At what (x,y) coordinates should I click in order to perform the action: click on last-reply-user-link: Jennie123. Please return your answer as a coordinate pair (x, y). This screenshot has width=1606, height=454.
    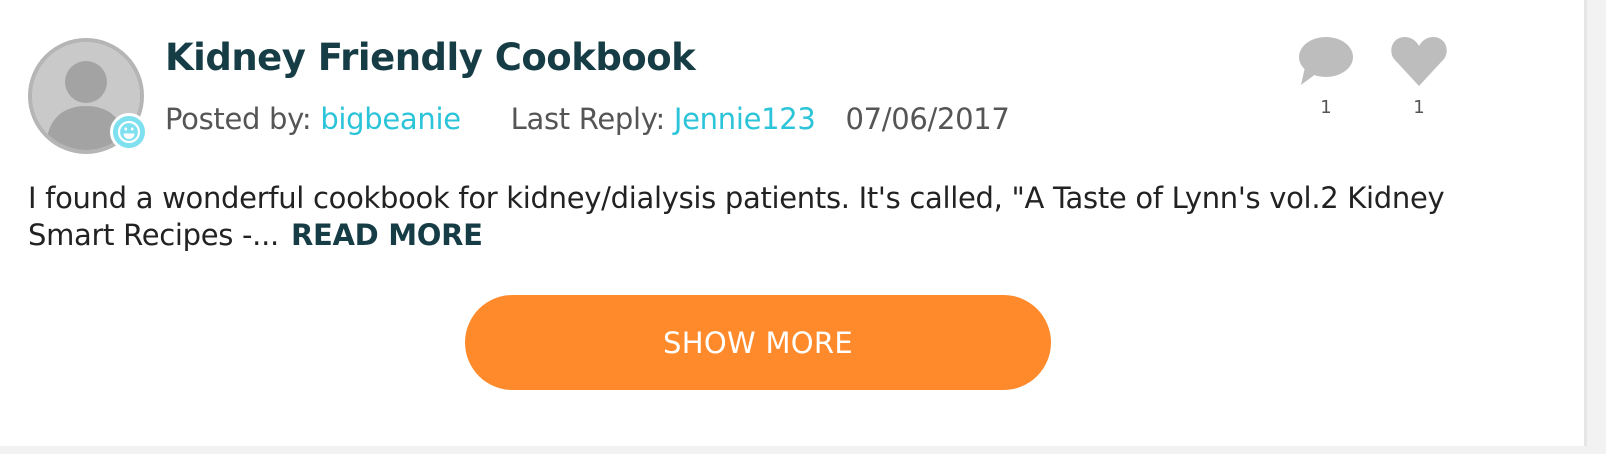
    Looking at the image, I should click on (745, 119).